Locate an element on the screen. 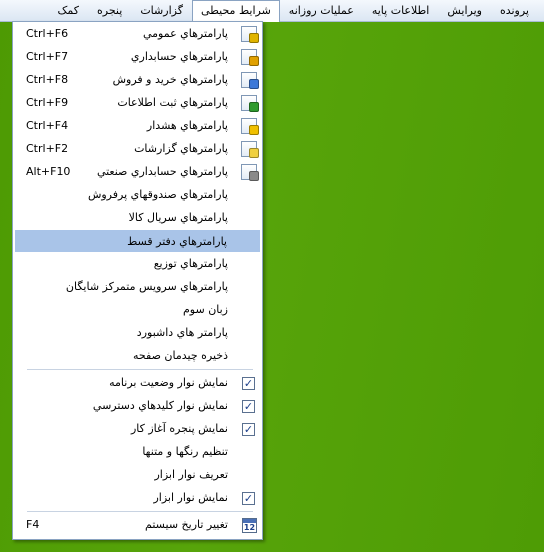 The height and width of the screenshot is (552, 544). menu-item: پارامترهاي سريال کالا is located at coordinates (137, 218).